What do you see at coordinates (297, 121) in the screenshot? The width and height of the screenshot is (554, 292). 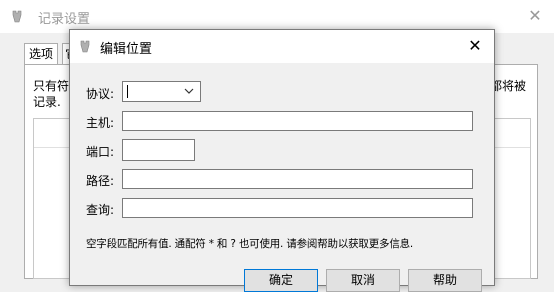 I see `host-field` at bounding box center [297, 121].